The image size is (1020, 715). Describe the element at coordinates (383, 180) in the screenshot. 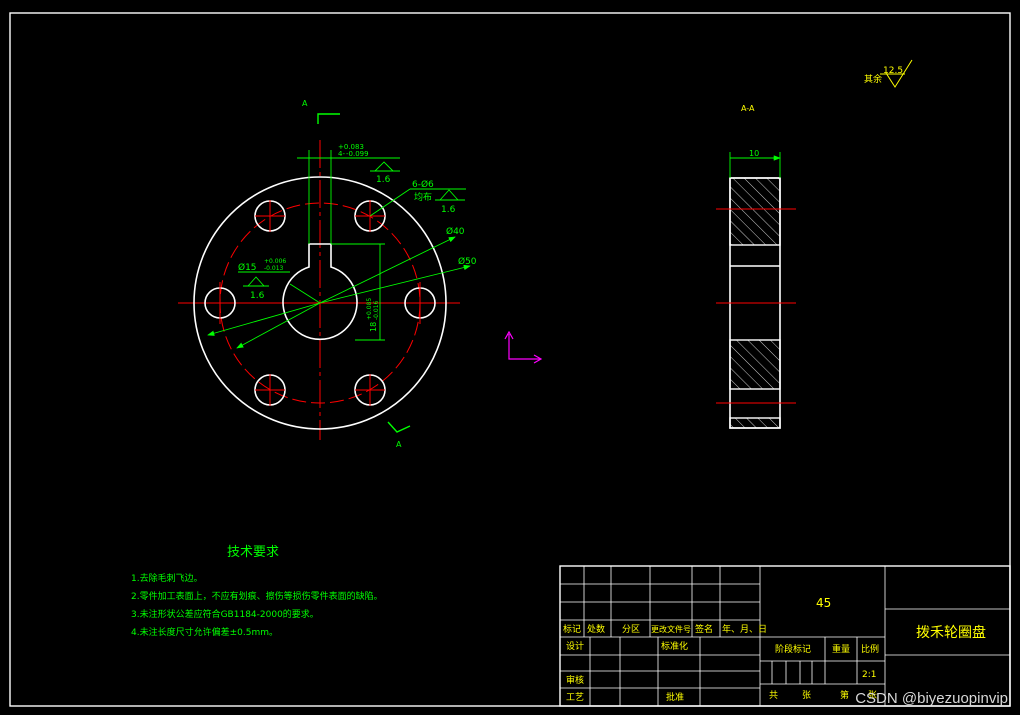

I see `roughness-1: 1.6` at that location.